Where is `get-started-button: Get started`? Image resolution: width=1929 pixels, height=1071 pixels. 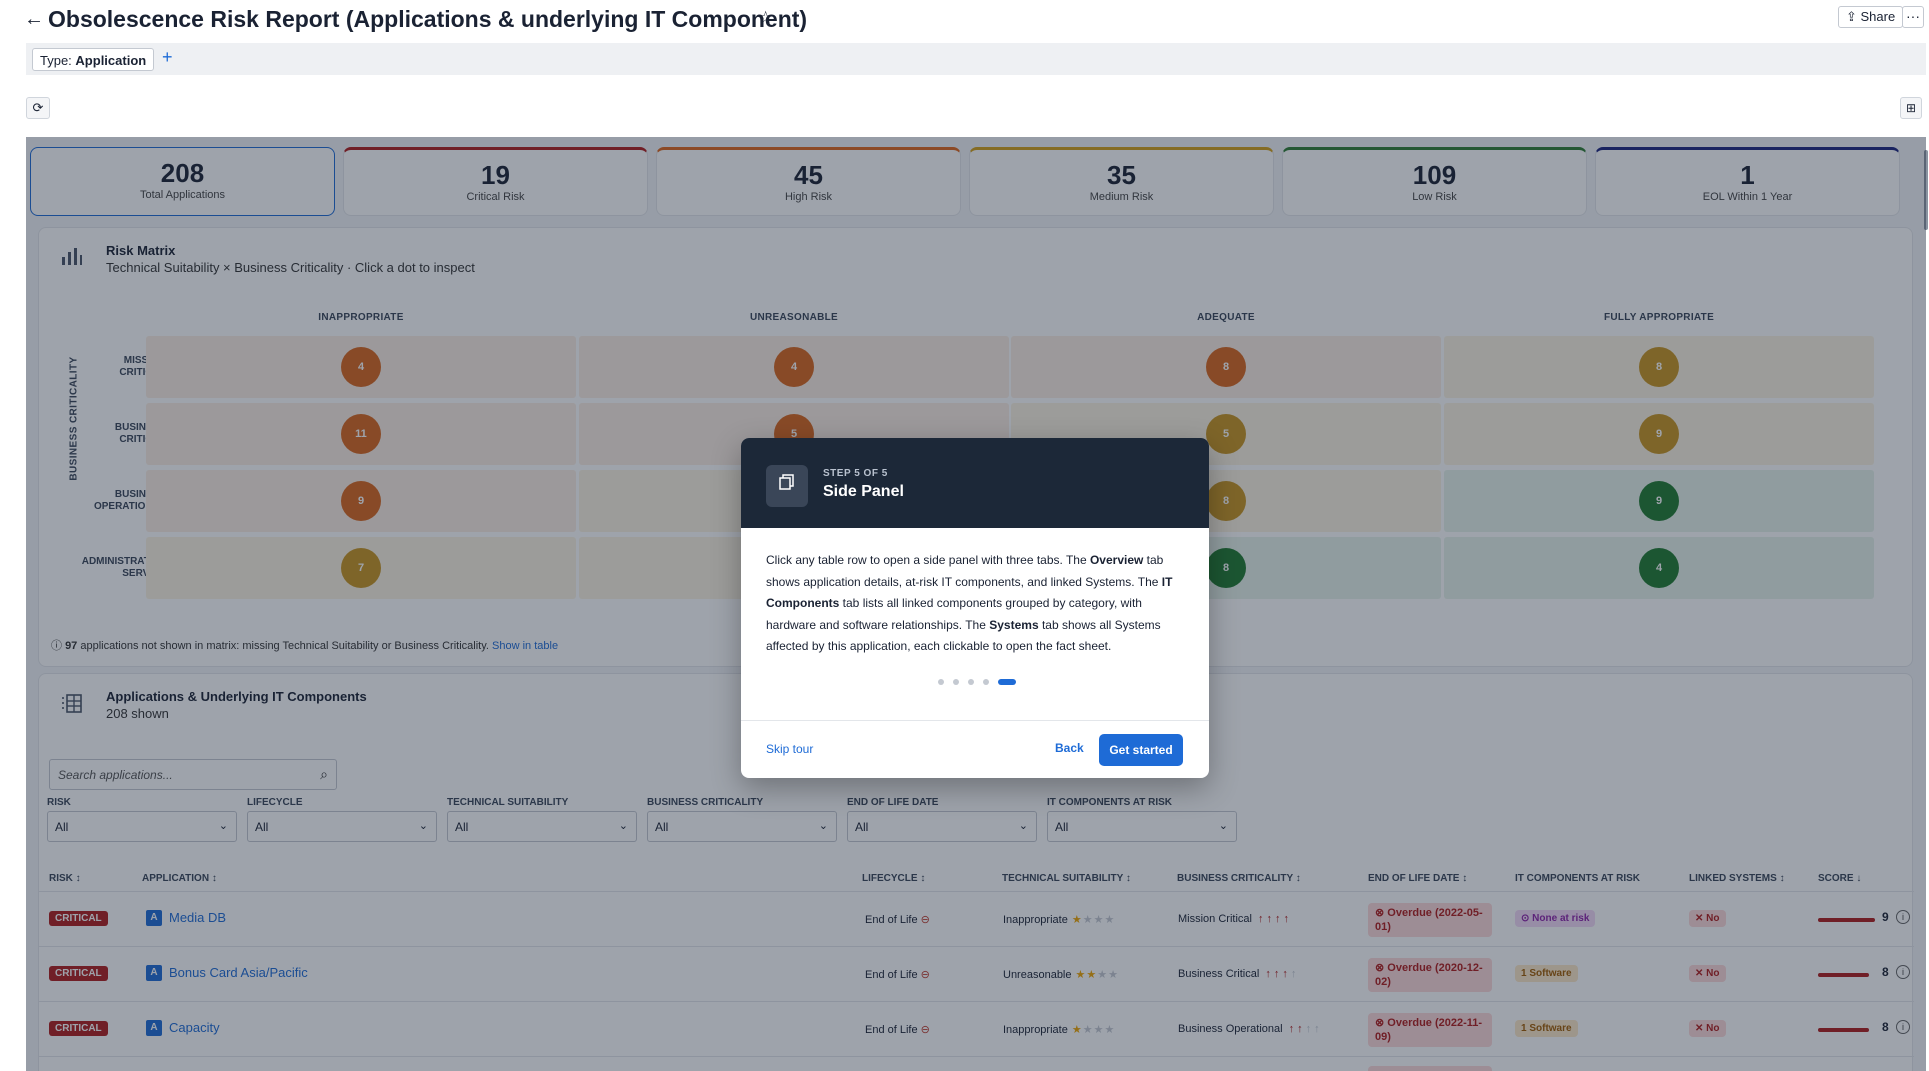 get-started-button: Get started is located at coordinates (1141, 750).